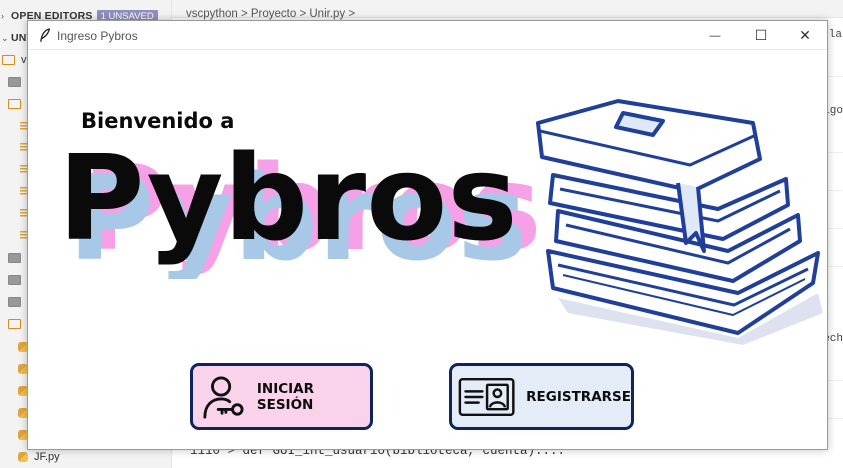 The width and height of the screenshot is (843, 468). Describe the element at coordinates (45, 35) in the screenshot. I see `feather-icon` at that location.